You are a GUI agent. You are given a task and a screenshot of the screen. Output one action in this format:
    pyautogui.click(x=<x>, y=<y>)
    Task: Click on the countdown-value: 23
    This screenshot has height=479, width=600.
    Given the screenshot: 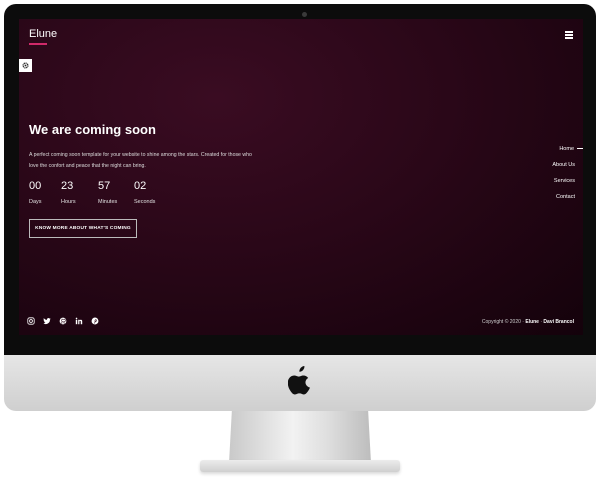 What is the action you would take?
    pyautogui.click(x=67, y=186)
    